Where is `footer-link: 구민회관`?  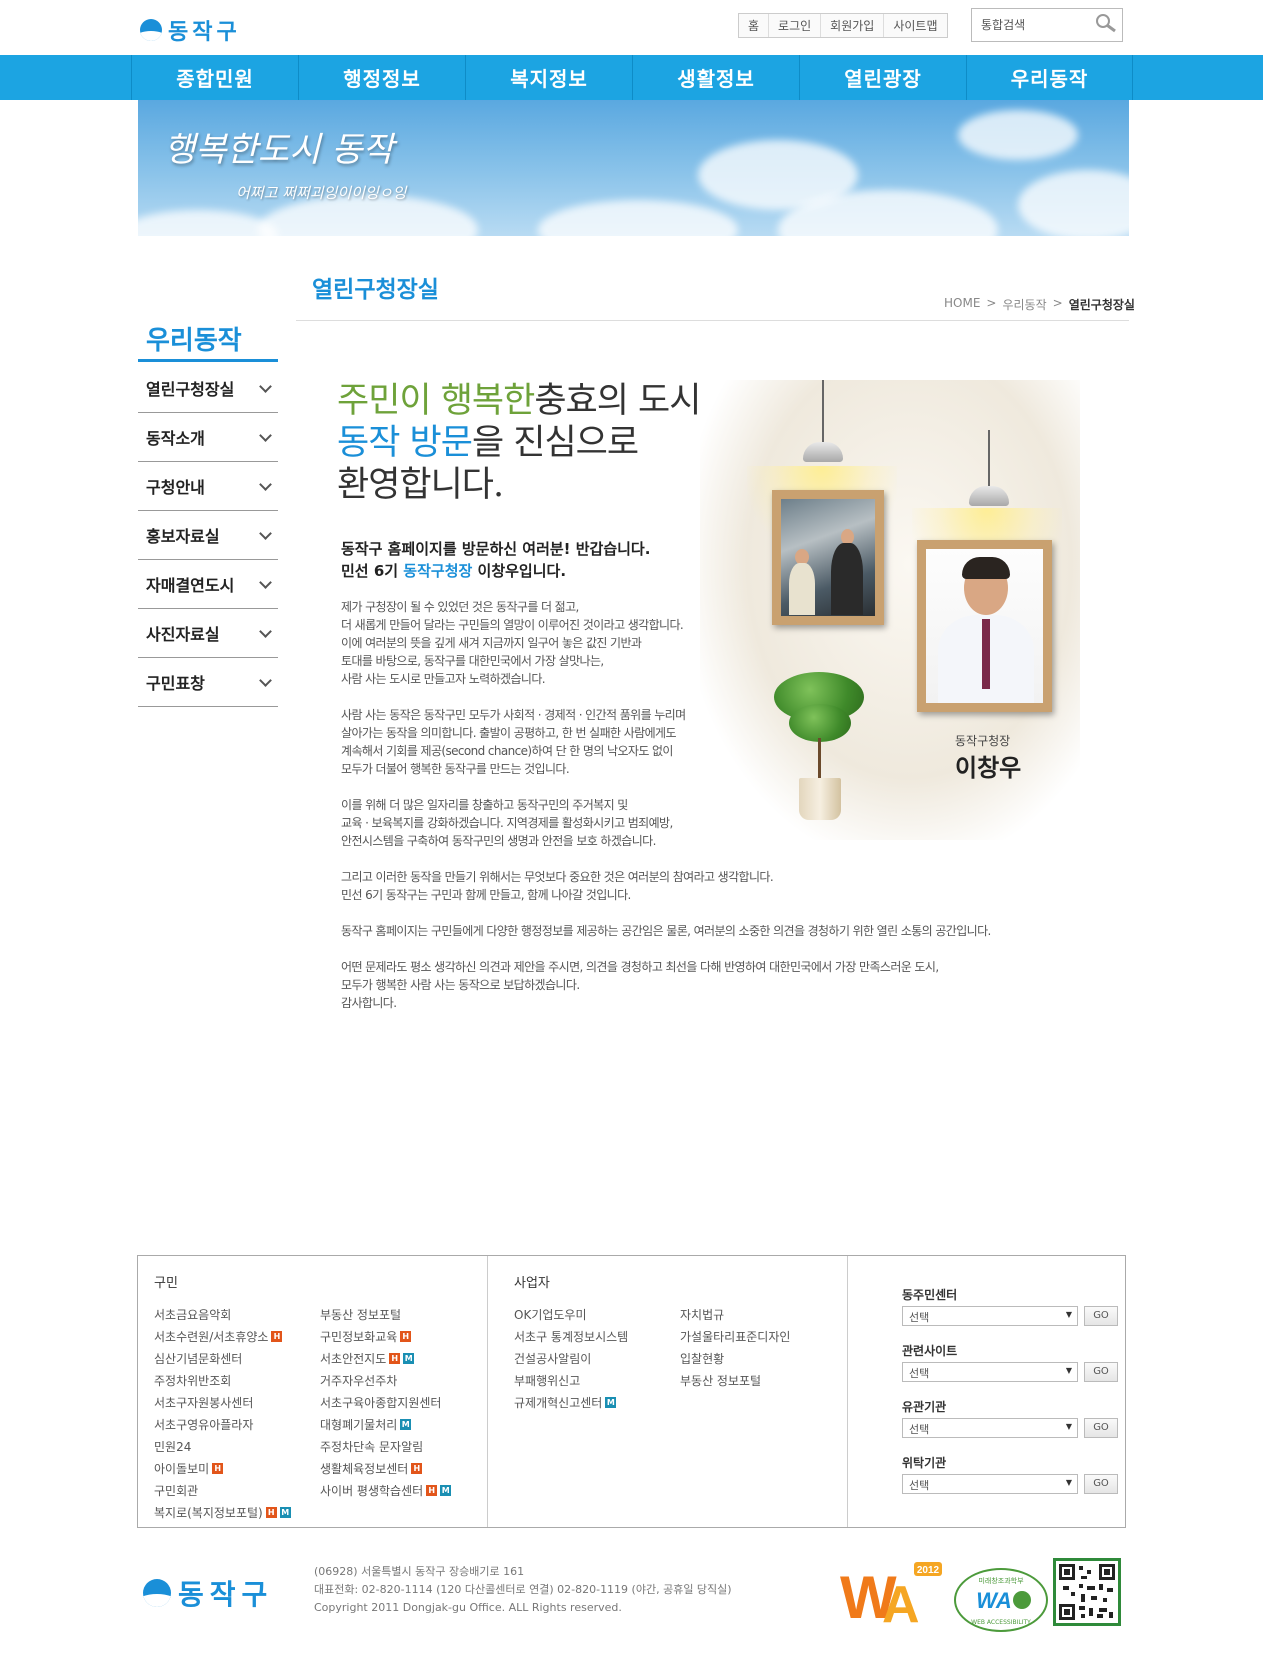 footer-link: 구민회관 is located at coordinates (176, 1490).